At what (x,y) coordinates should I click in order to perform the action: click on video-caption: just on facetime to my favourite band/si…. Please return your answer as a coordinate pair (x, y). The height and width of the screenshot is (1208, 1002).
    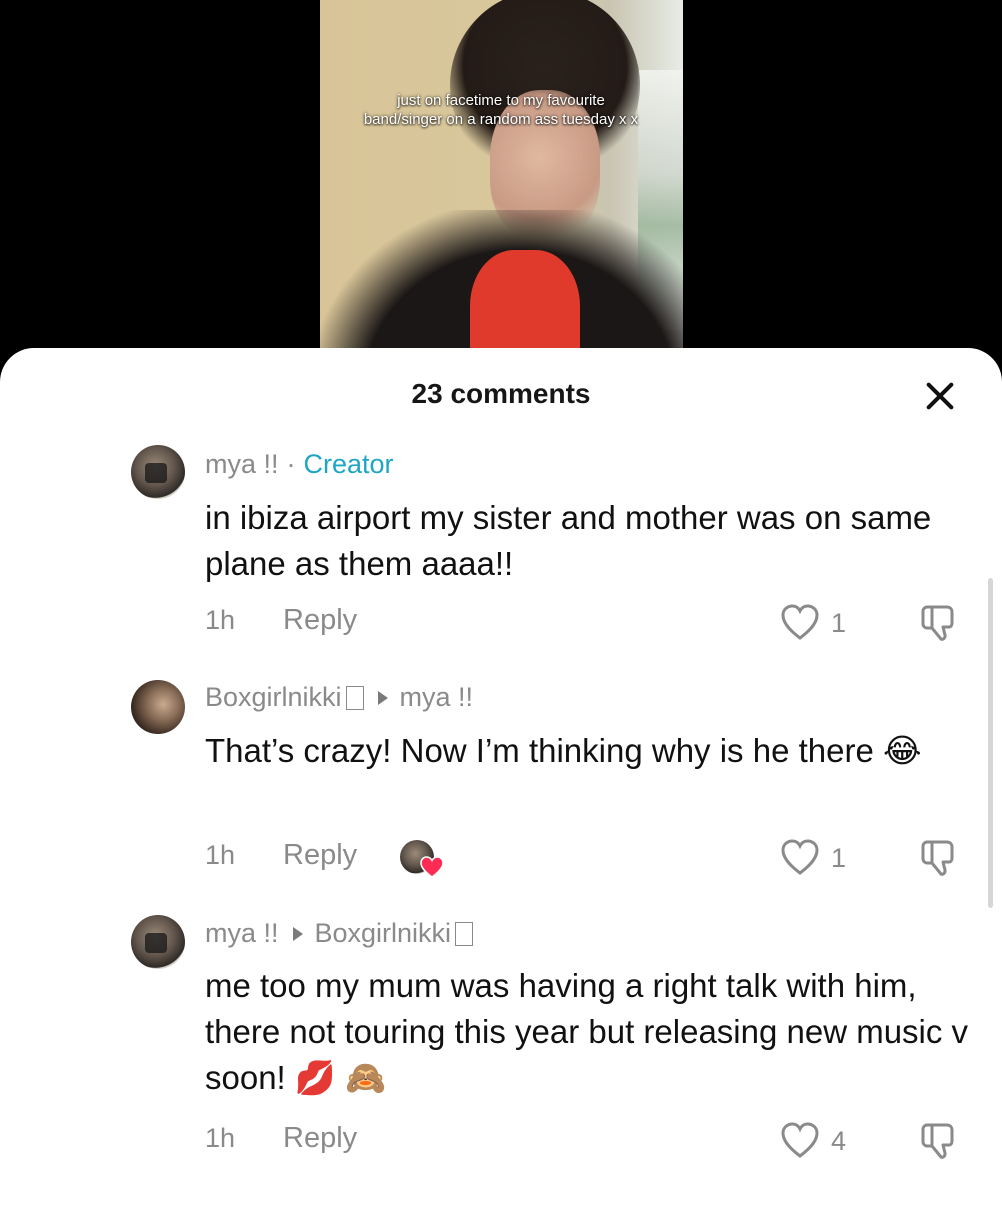
    Looking at the image, I should click on (501, 110).